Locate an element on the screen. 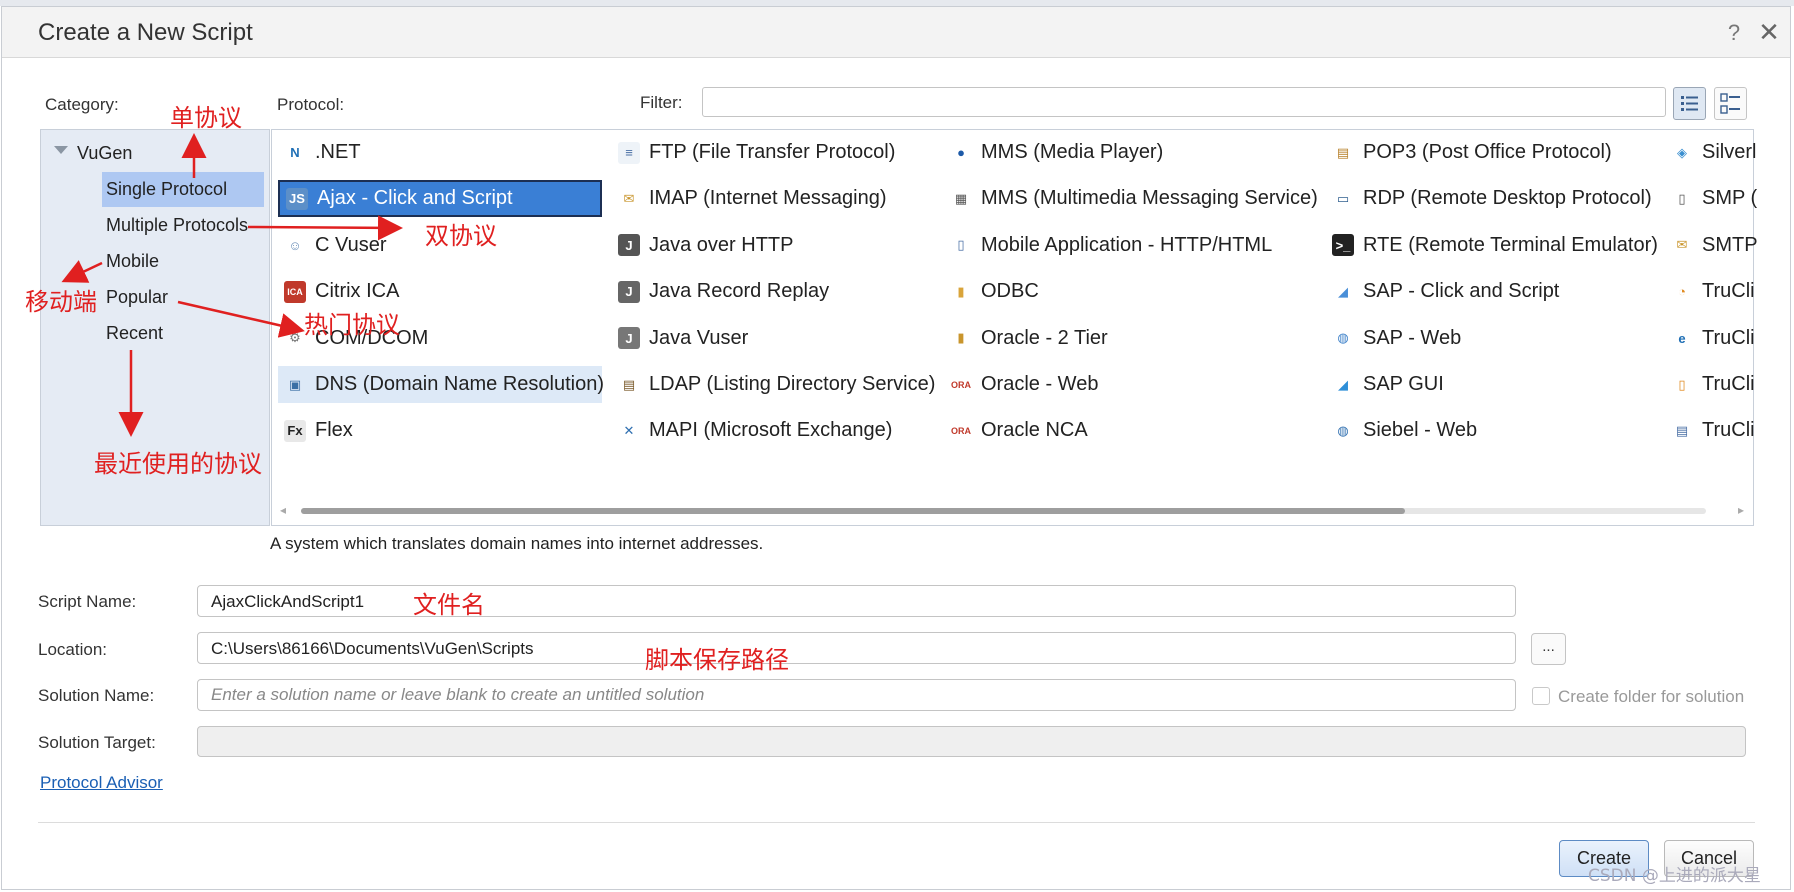 Image resolution: width=1794 pixels, height=892 pixels. protocol-item: ▮ Oracle - 2 Tier is located at coordinates (1129, 338).